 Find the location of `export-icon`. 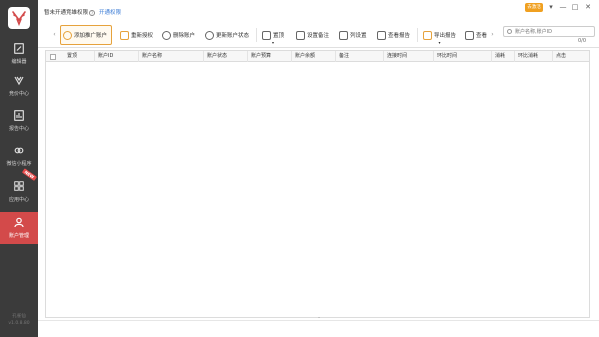

export-icon is located at coordinates (427, 35).